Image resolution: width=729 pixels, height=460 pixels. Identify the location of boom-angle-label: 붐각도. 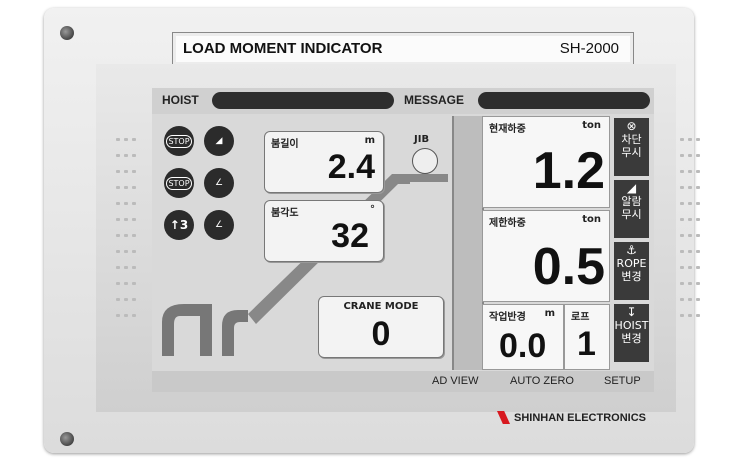
(285, 213).